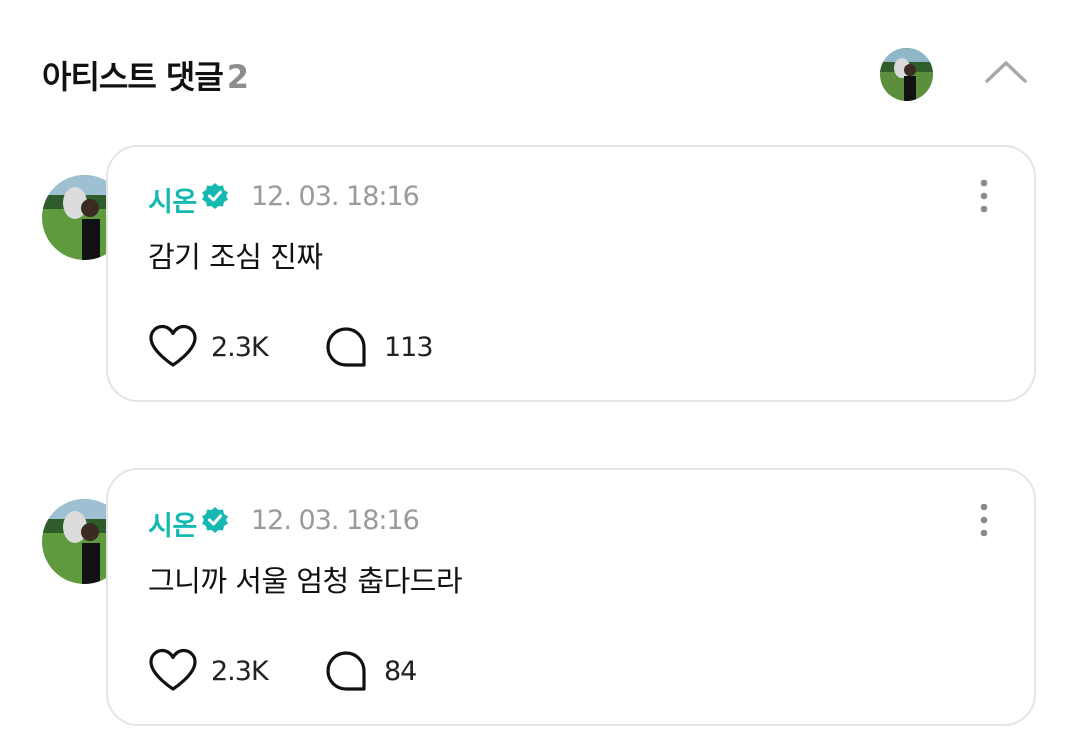  Describe the element at coordinates (400, 671) in the screenshot. I see `reply-count: 84` at that location.